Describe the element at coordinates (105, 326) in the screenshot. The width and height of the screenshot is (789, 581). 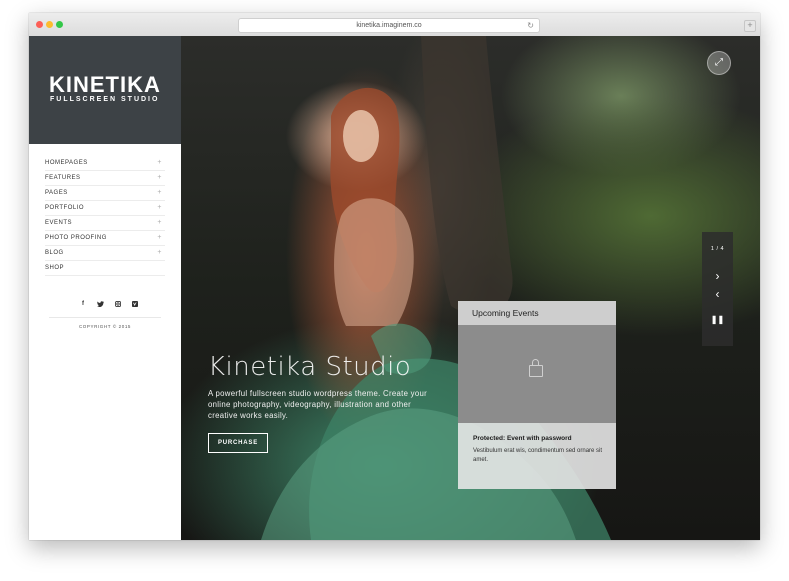
I see `copyright-text: COPYRIGHT © 2015` at that location.